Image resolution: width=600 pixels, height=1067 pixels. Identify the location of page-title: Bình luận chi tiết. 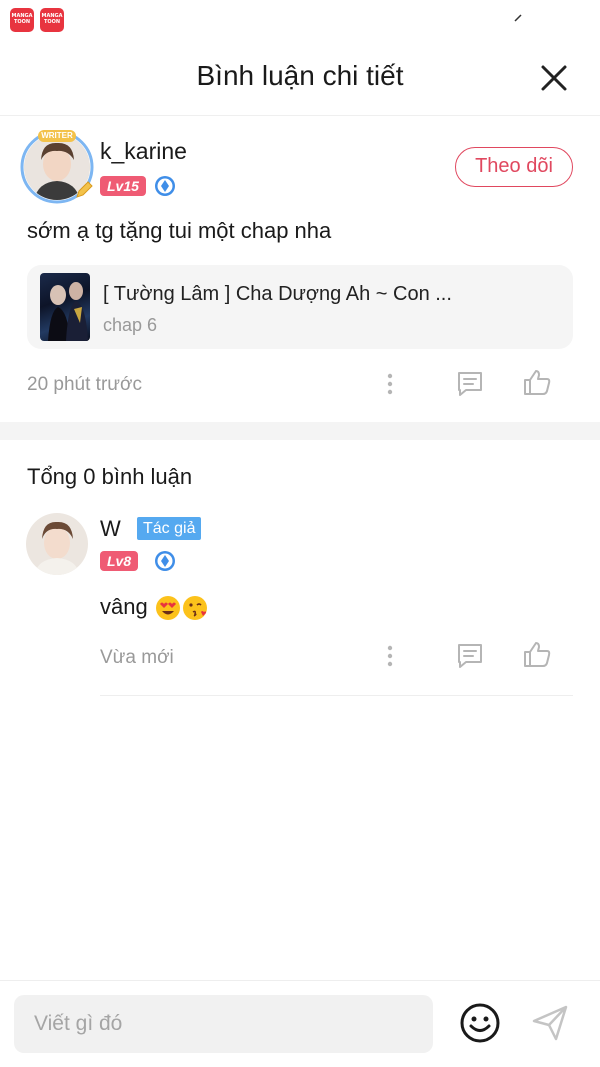
(300, 75).